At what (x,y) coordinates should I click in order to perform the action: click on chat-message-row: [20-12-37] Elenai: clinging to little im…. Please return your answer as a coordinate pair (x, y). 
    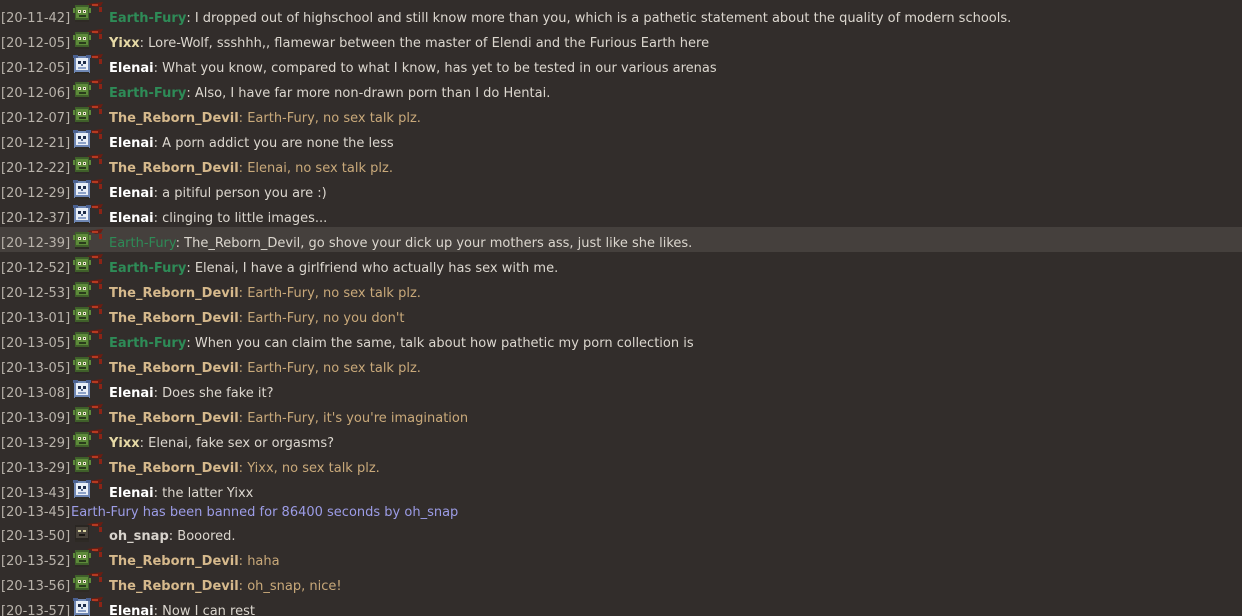
    Looking at the image, I should click on (621, 214).